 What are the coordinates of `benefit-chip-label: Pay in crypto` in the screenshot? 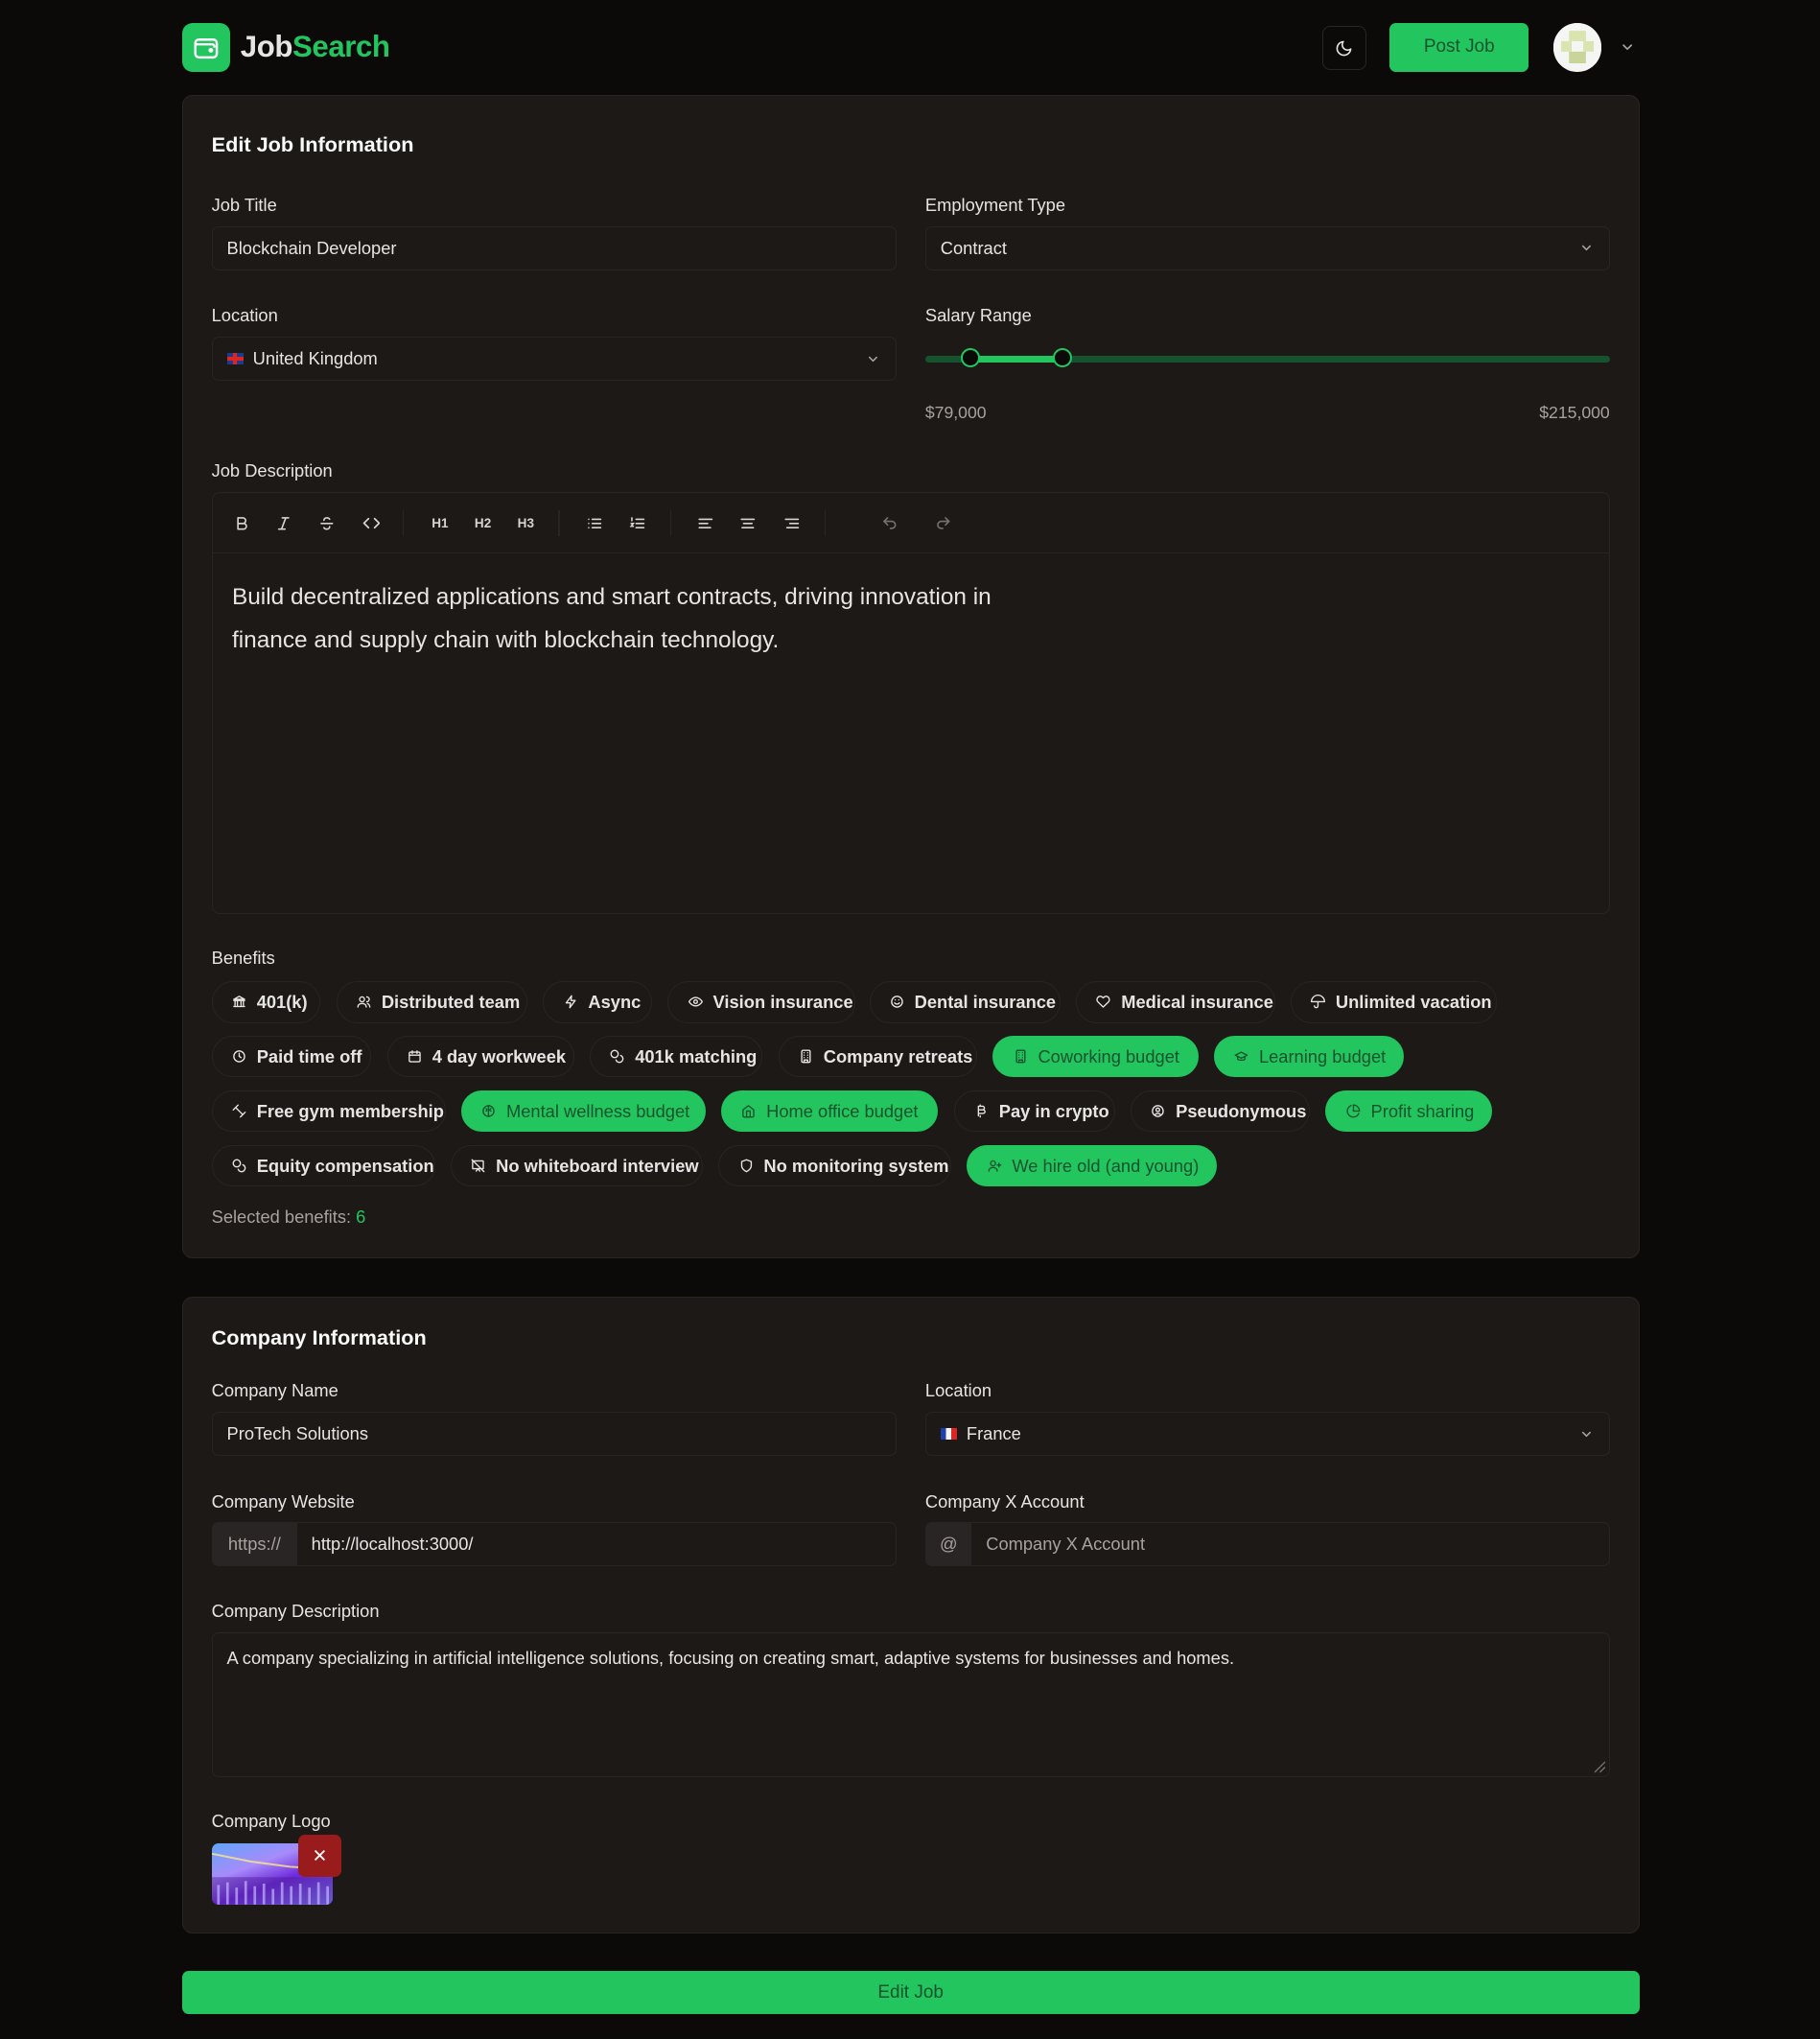 It's located at (1053, 1110).